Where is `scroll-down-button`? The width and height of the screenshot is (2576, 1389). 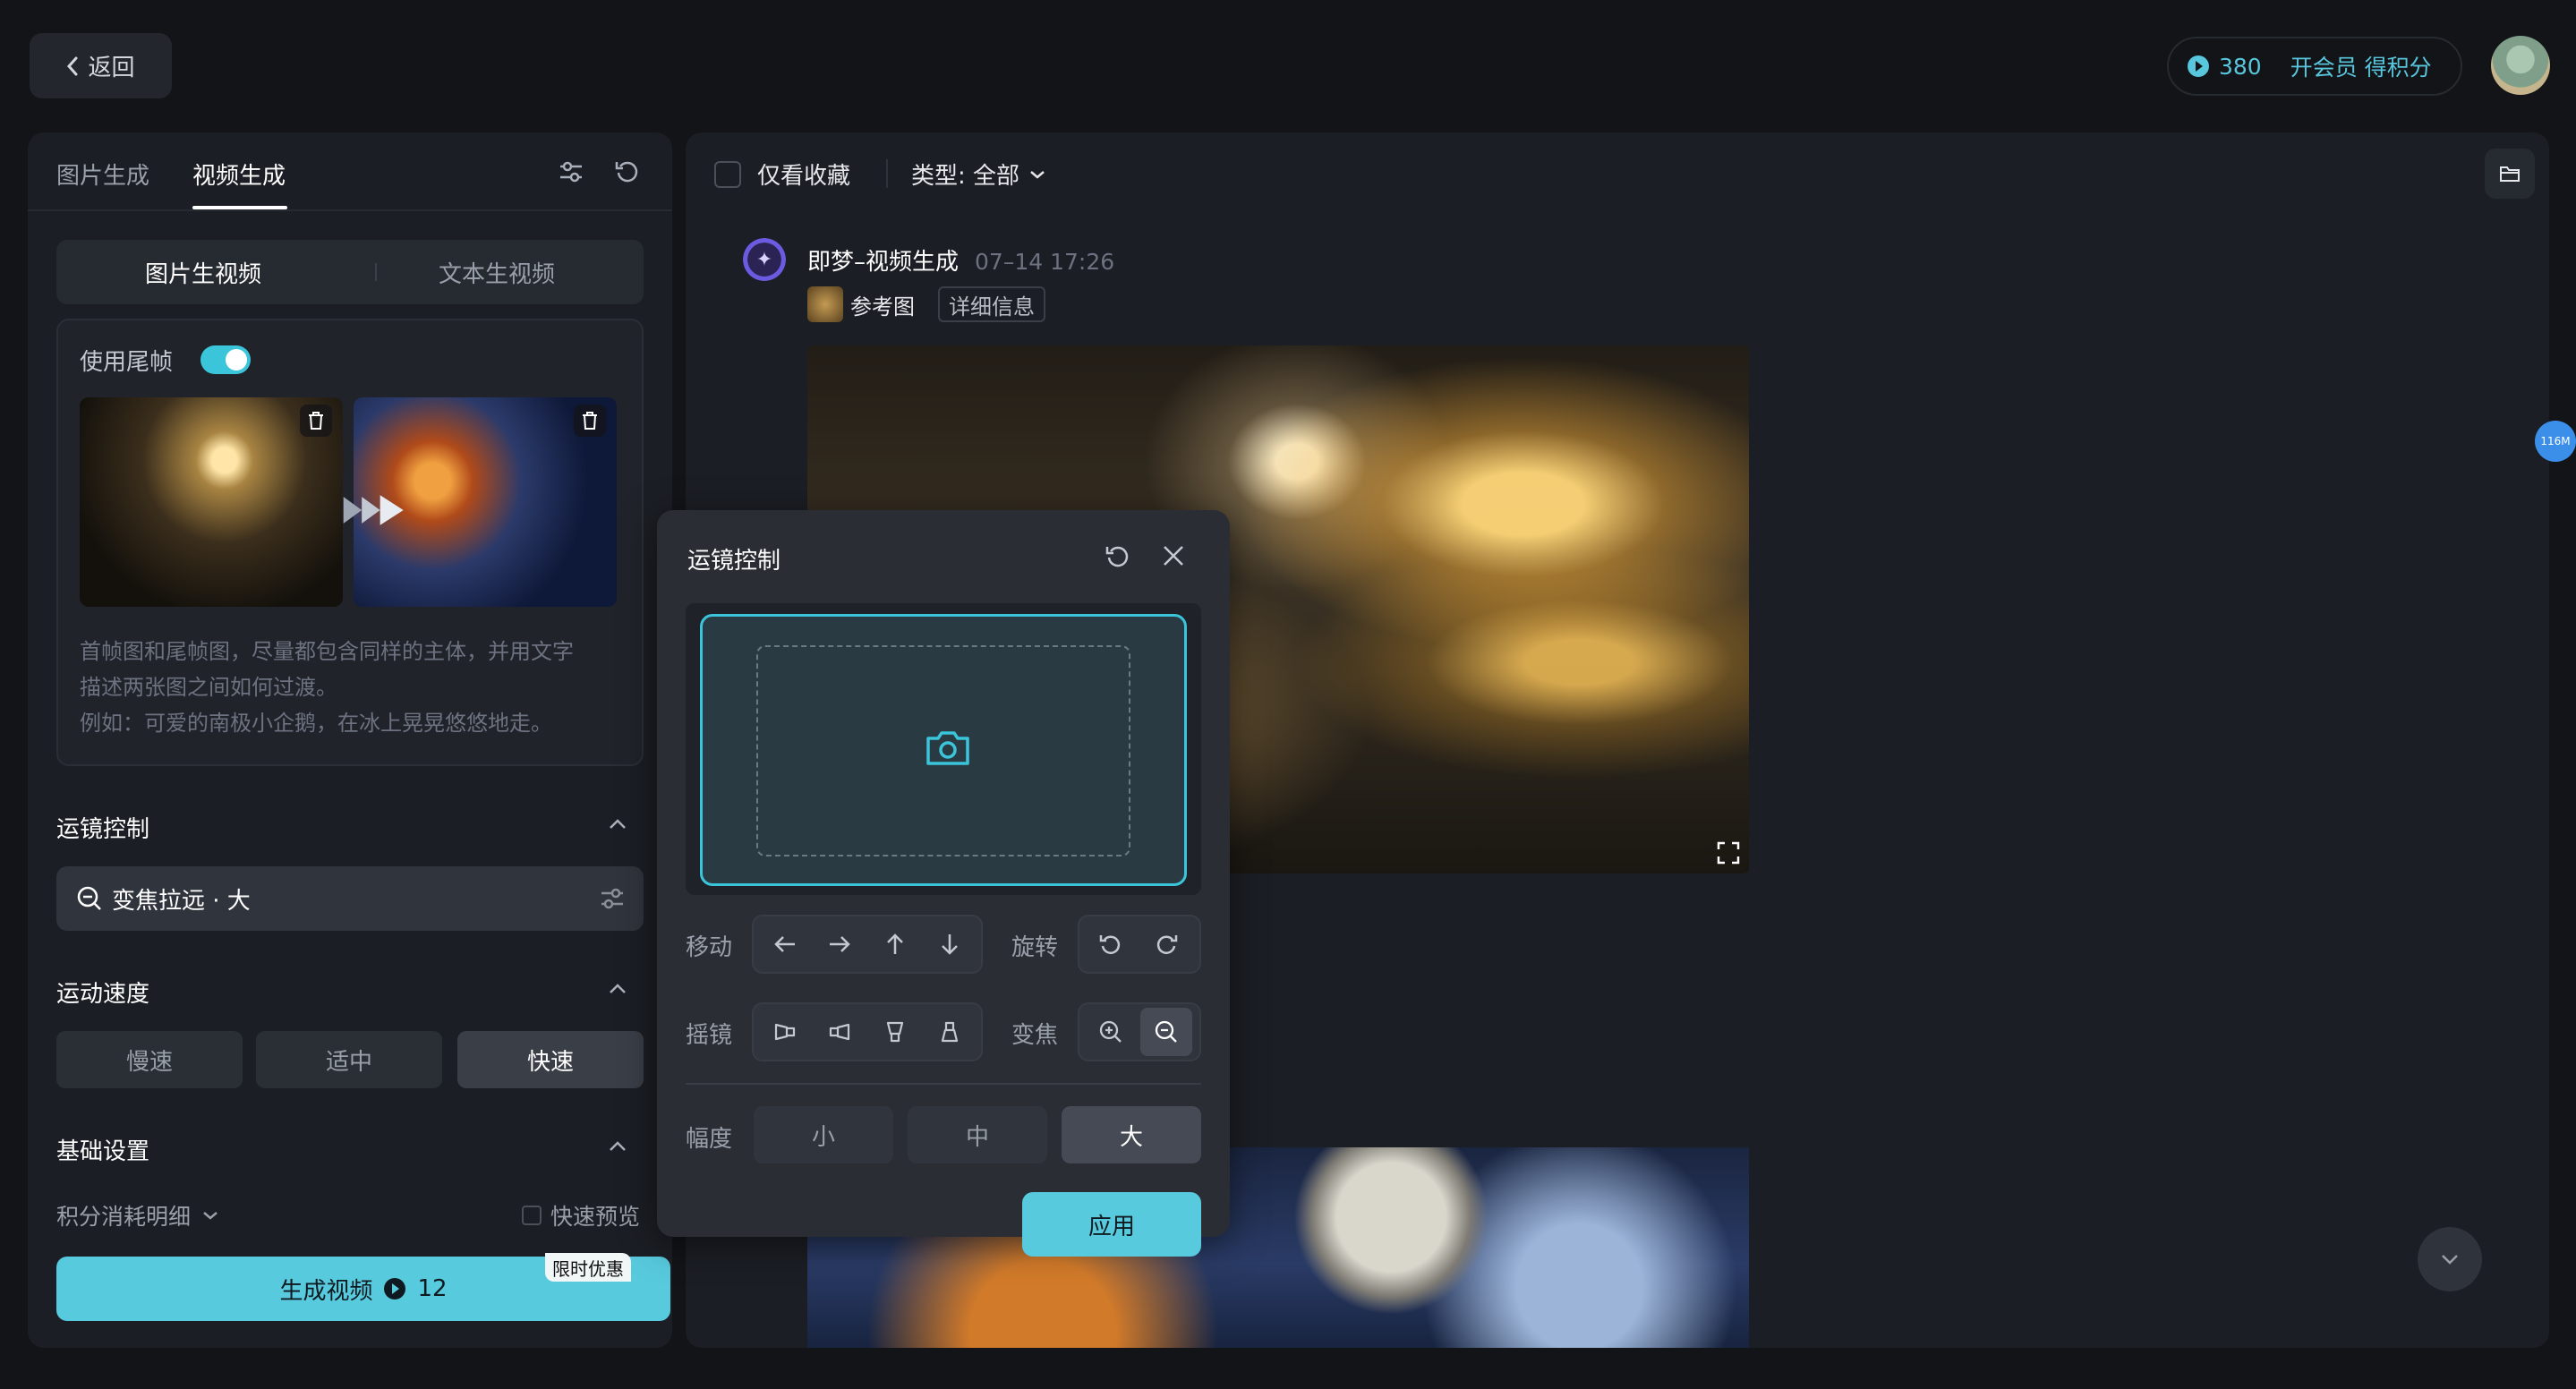
scroll-down-button is located at coordinates (2450, 1259).